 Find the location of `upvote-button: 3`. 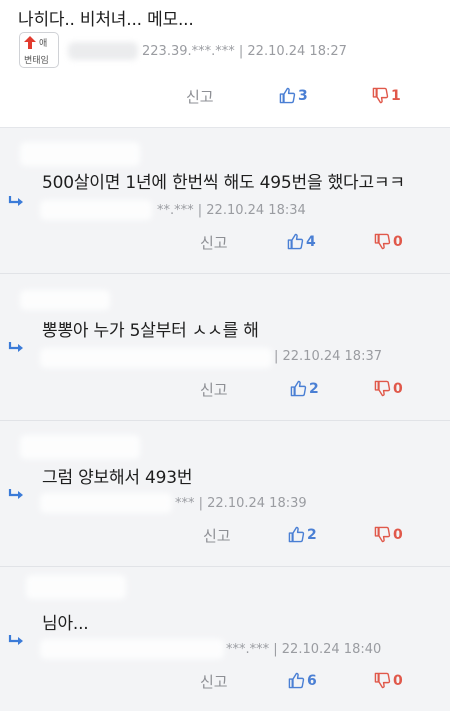

upvote-button: 3 is located at coordinates (293, 95).